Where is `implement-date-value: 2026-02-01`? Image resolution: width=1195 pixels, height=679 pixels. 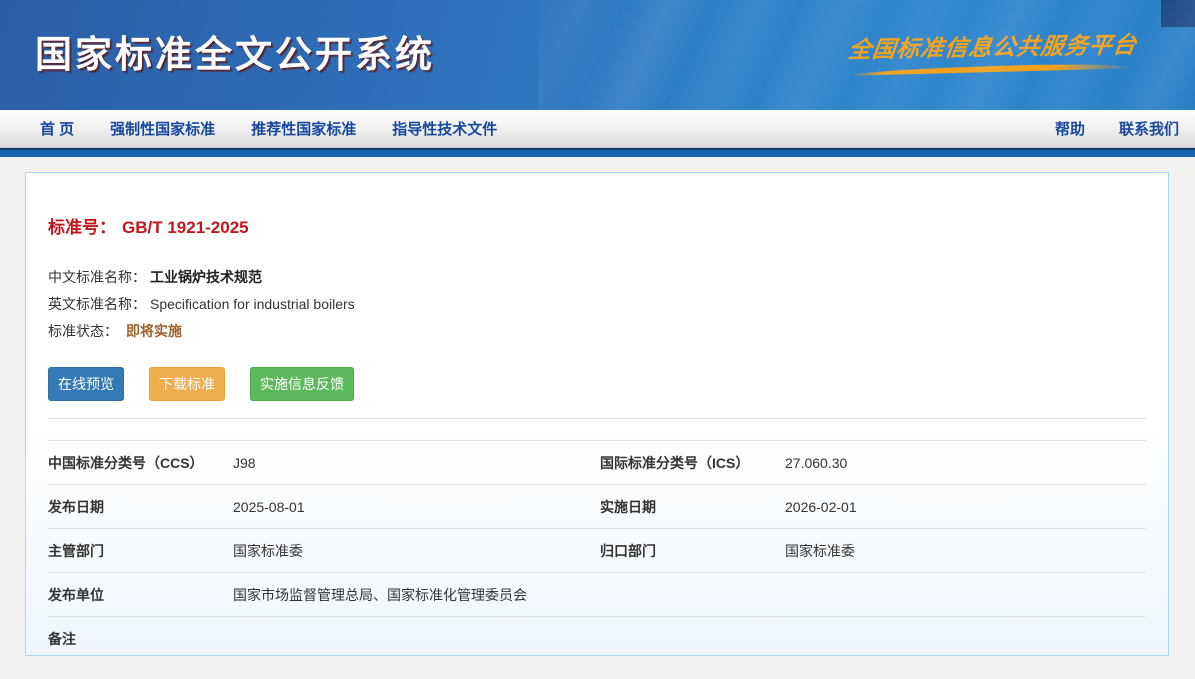
implement-date-value: 2026-02-01 is located at coordinates (821, 506).